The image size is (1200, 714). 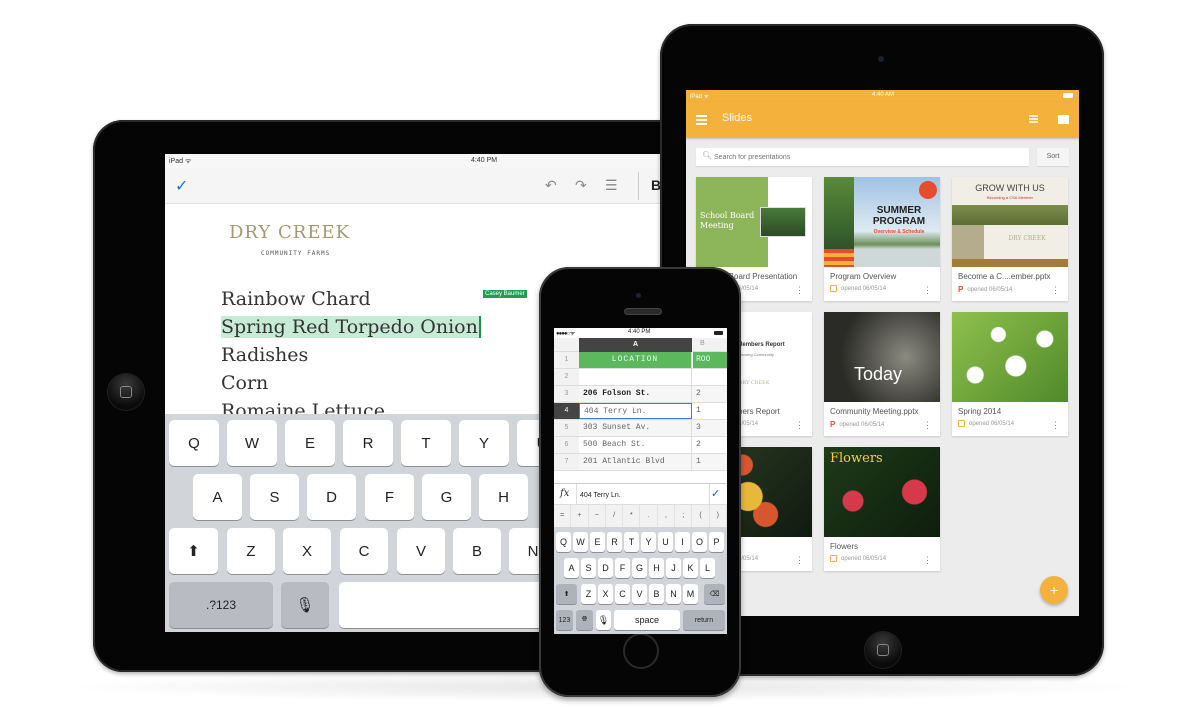 What do you see at coordinates (635, 394) in the screenshot?
I see `cell: 206 Folson St.` at bounding box center [635, 394].